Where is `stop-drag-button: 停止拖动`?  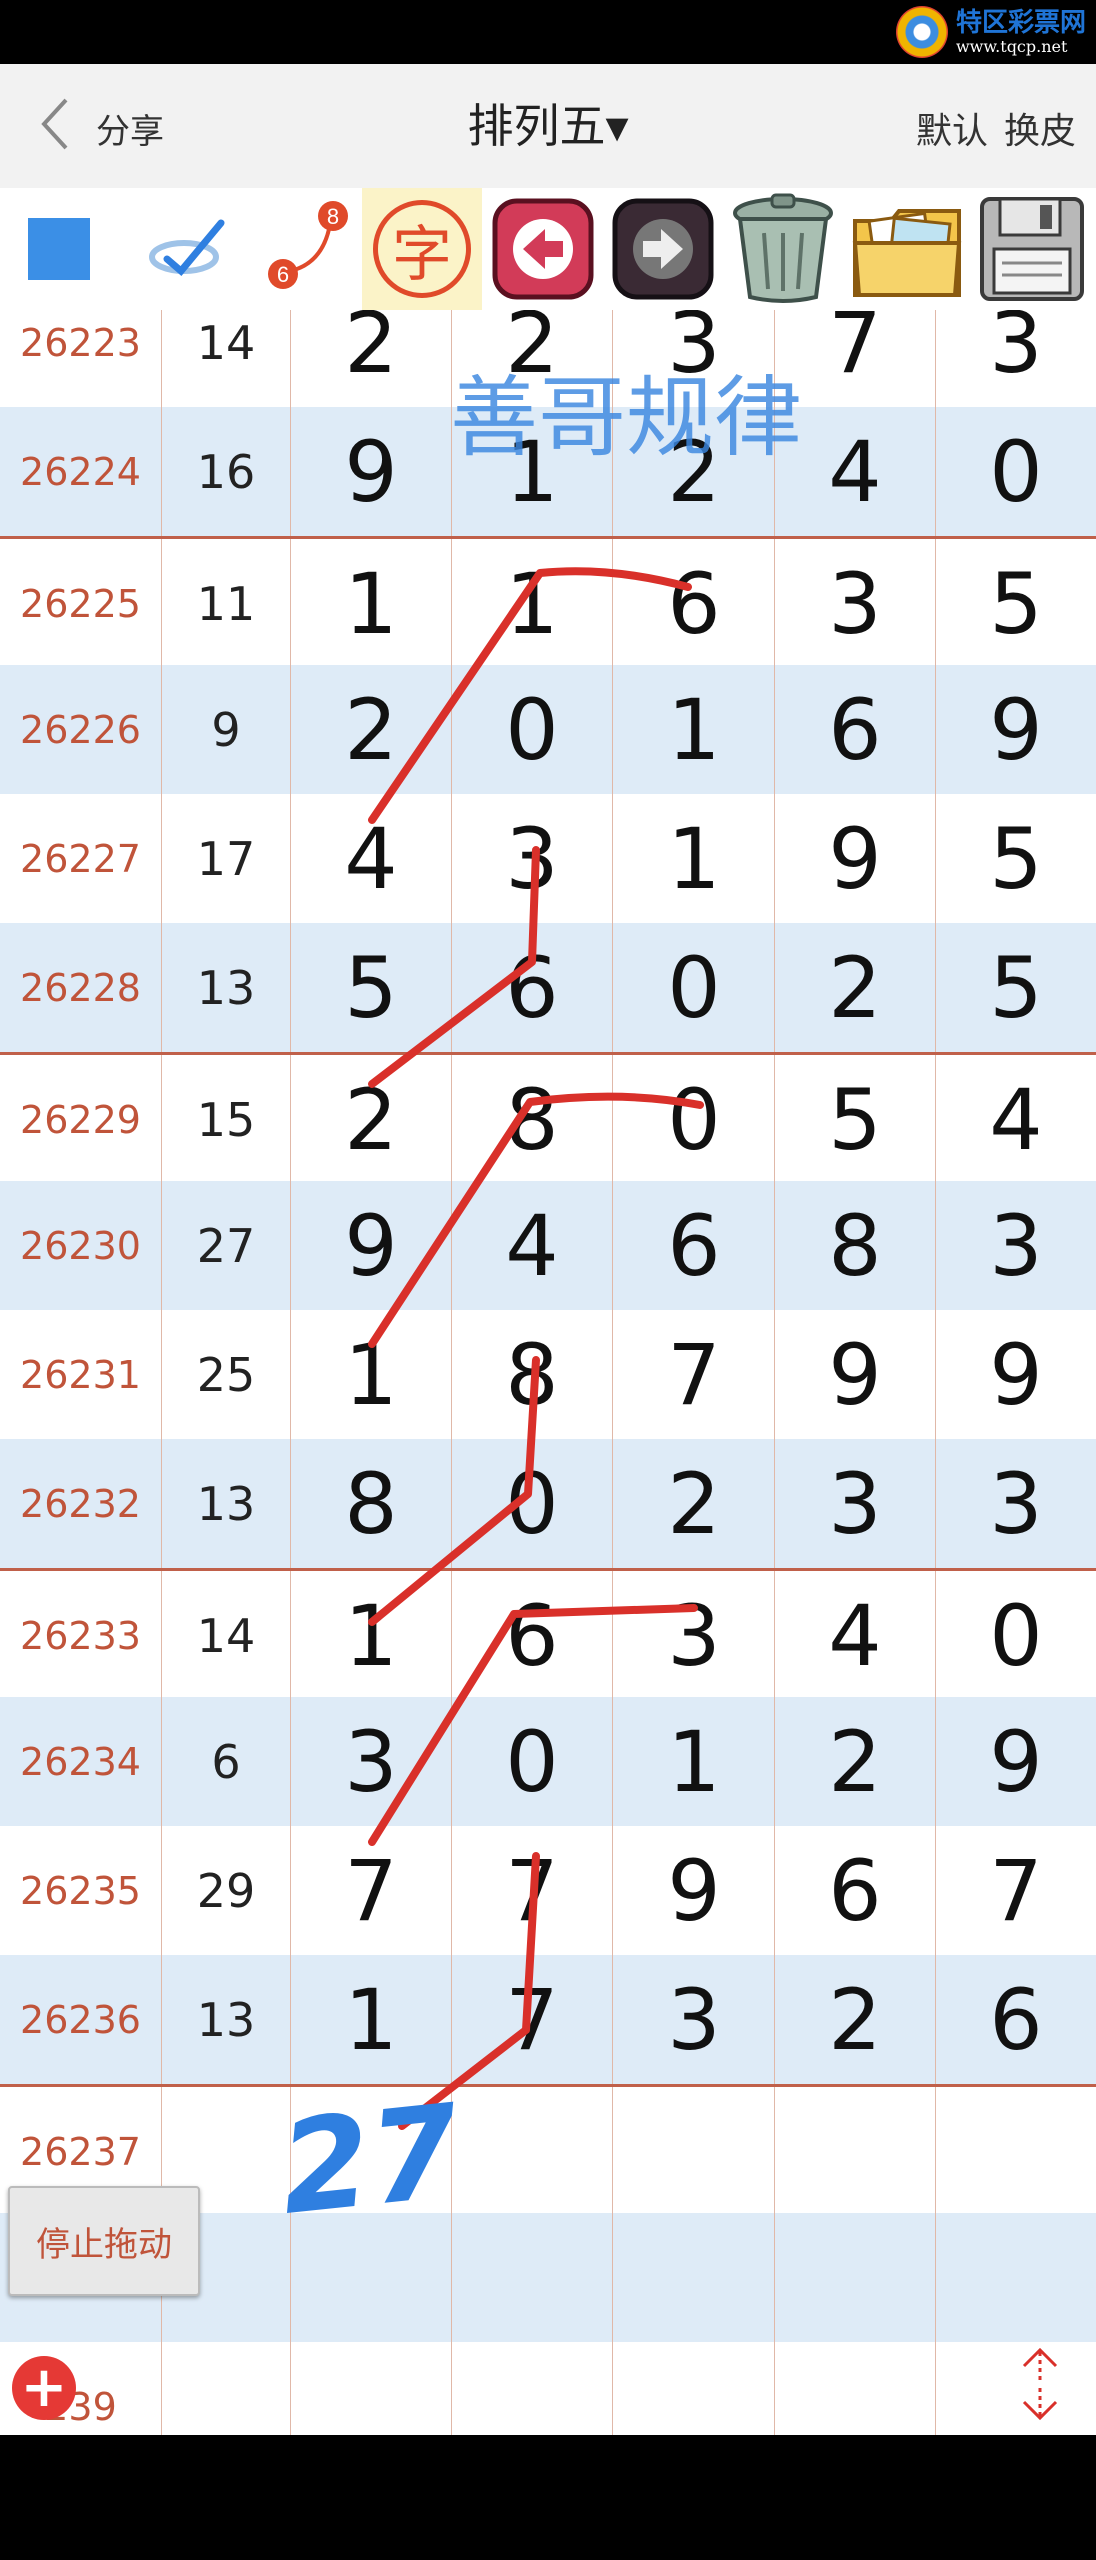 stop-drag-button: 停止拖动 is located at coordinates (104, 2241).